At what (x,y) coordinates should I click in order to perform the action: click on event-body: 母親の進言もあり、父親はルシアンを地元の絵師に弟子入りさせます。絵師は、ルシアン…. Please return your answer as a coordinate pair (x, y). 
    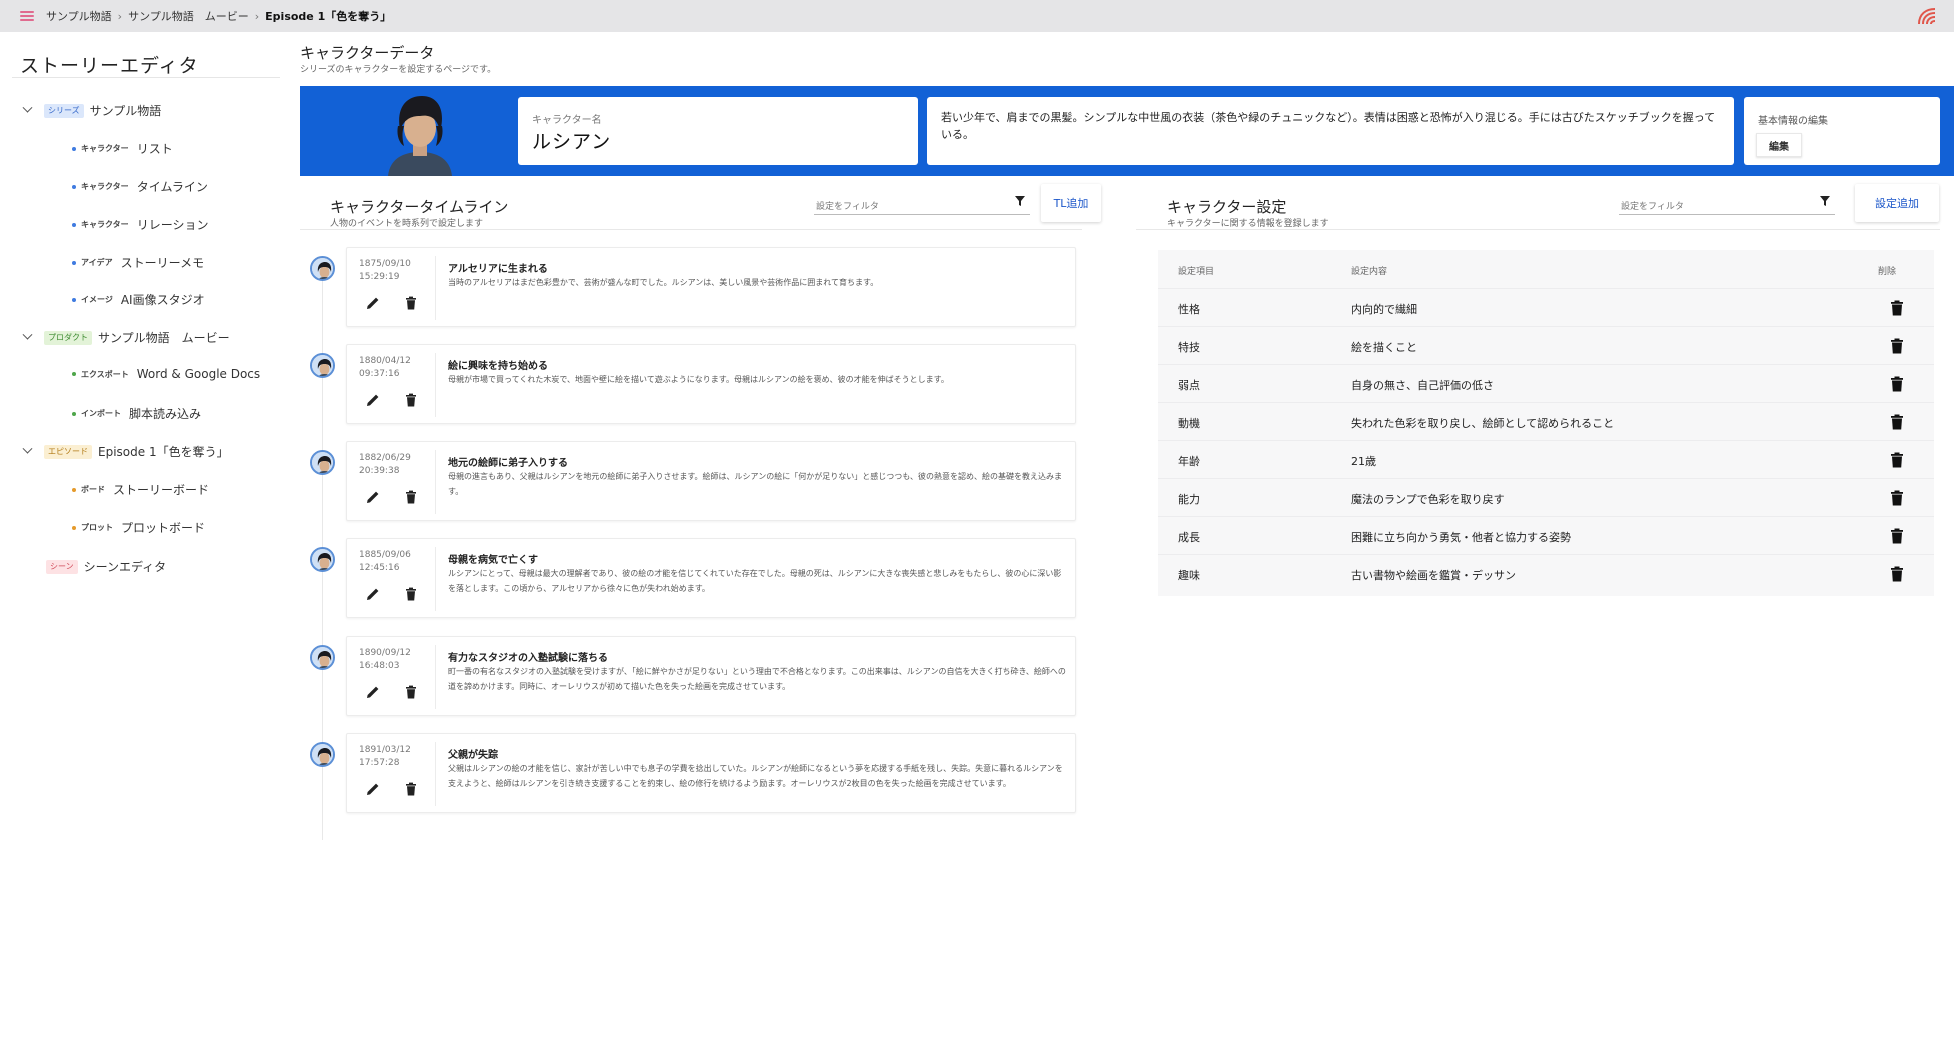
    Looking at the image, I should click on (755, 484).